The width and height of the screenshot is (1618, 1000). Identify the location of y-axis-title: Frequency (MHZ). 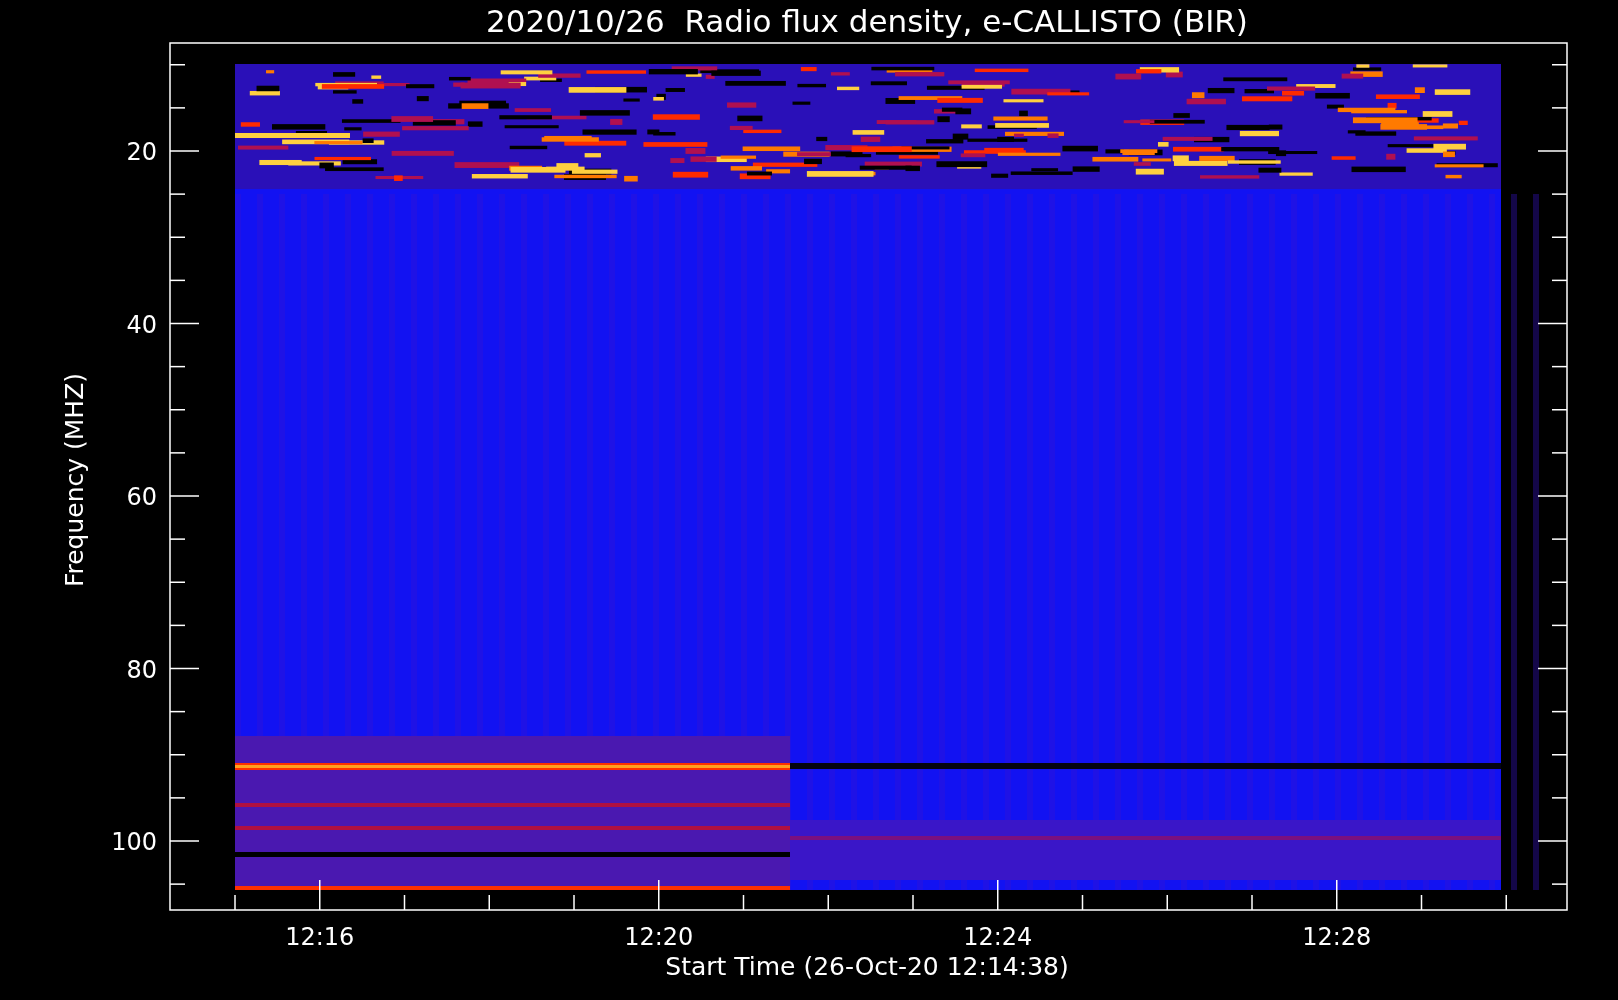
(74, 480).